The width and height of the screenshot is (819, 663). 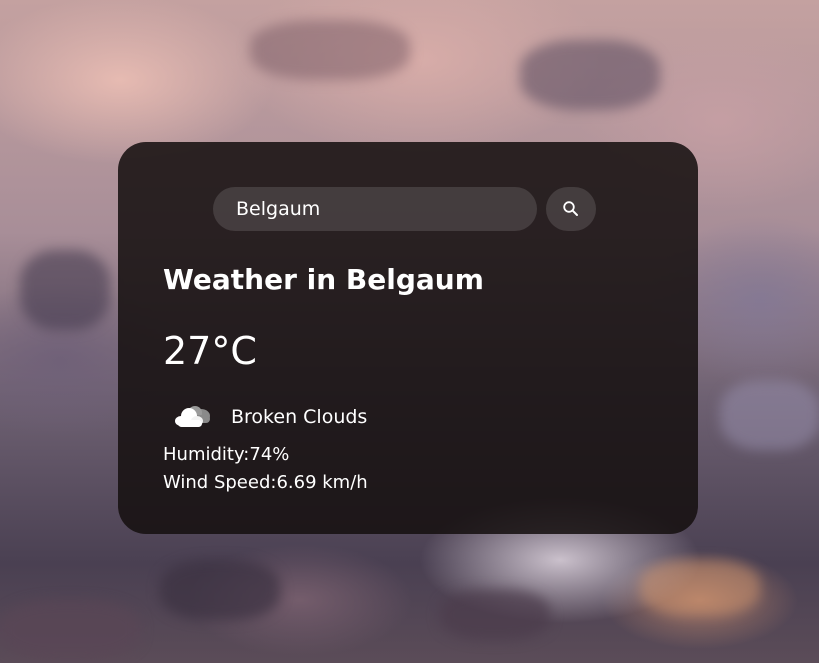 I want to click on city-search-input, so click(x=375, y=209).